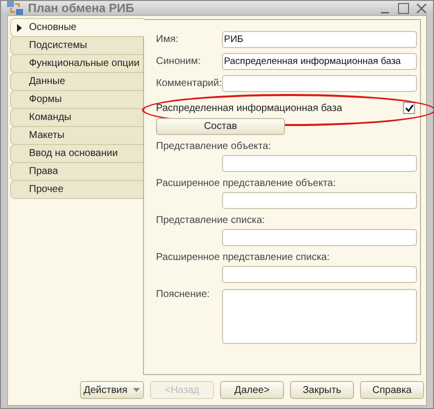 This screenshot has width=434, height=409. Describe the element at coordinates (409, 108) in the screenshot. I see `checkbox` at that location.